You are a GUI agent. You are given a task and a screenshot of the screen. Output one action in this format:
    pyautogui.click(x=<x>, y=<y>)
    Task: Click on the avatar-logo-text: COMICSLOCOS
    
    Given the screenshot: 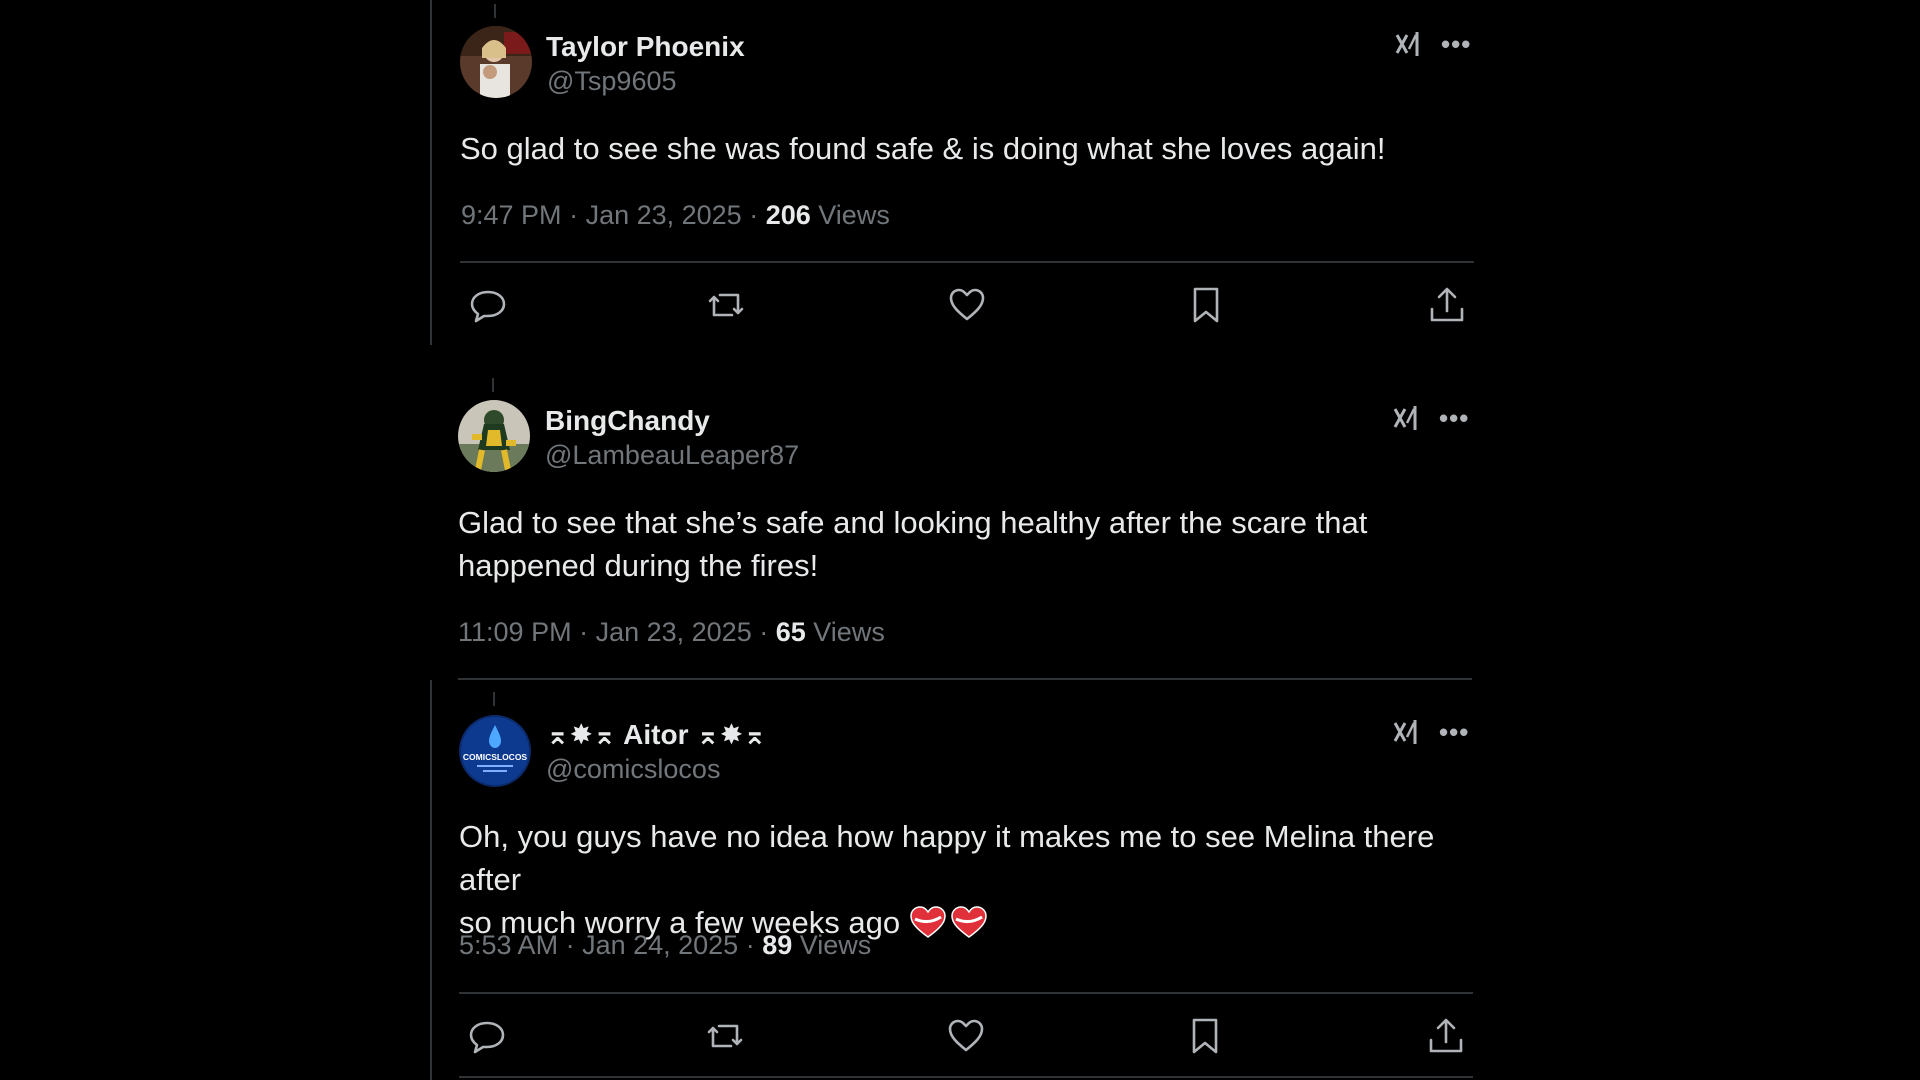 What is the action you would take?
    pyautogui.click(x=495, y=757)
    